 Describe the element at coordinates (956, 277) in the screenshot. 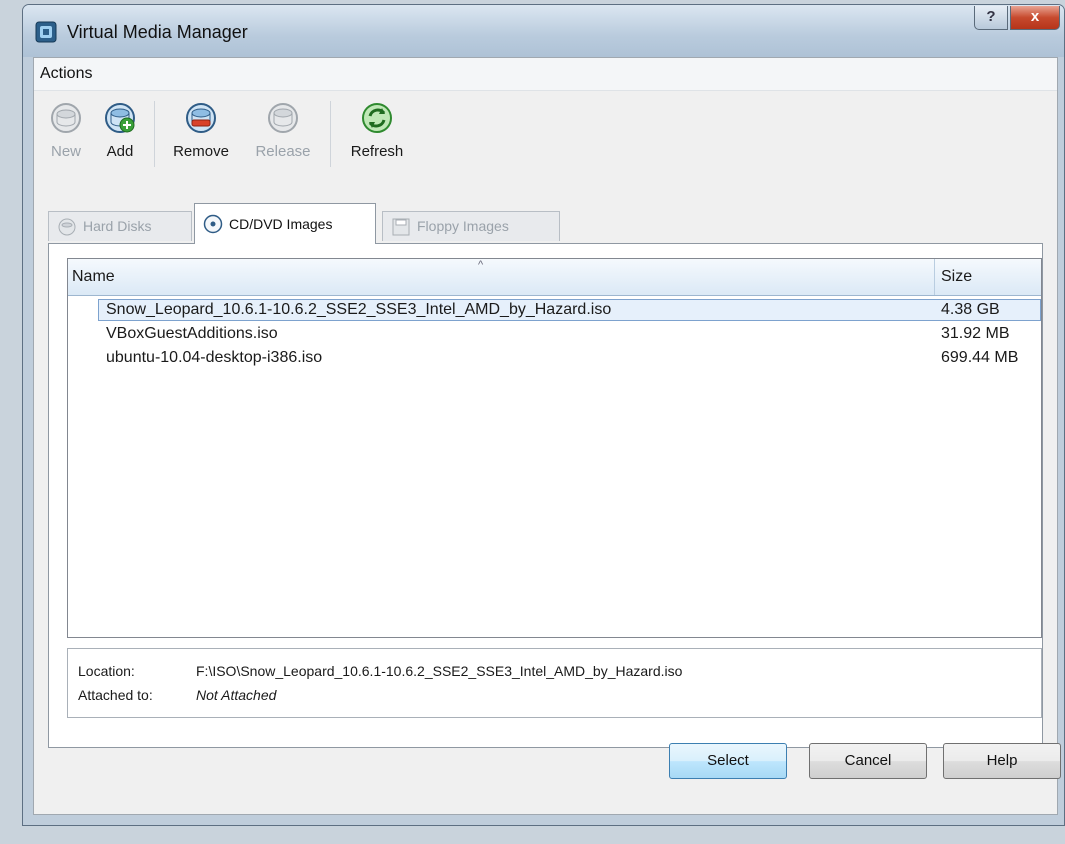

I see `column-header-size: Size` at that location.